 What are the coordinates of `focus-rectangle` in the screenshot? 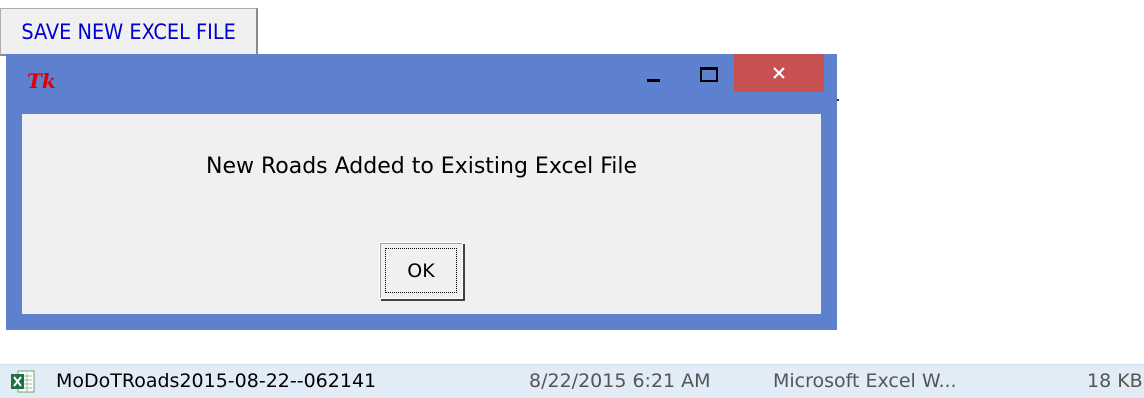 It's located at (421, 270).